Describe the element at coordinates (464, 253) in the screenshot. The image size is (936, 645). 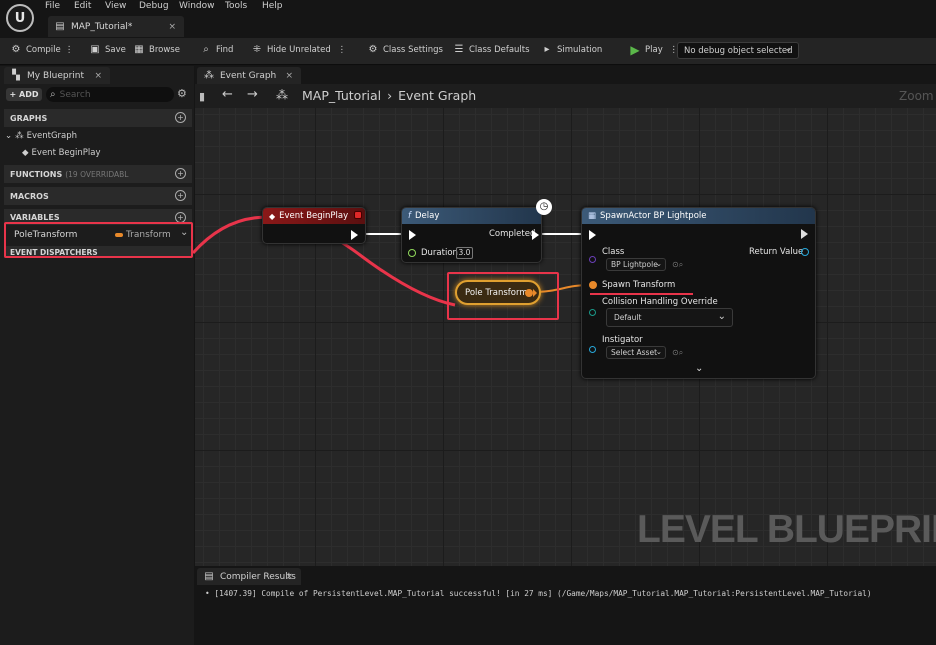
I see `duration-input: 3.0` at that location.